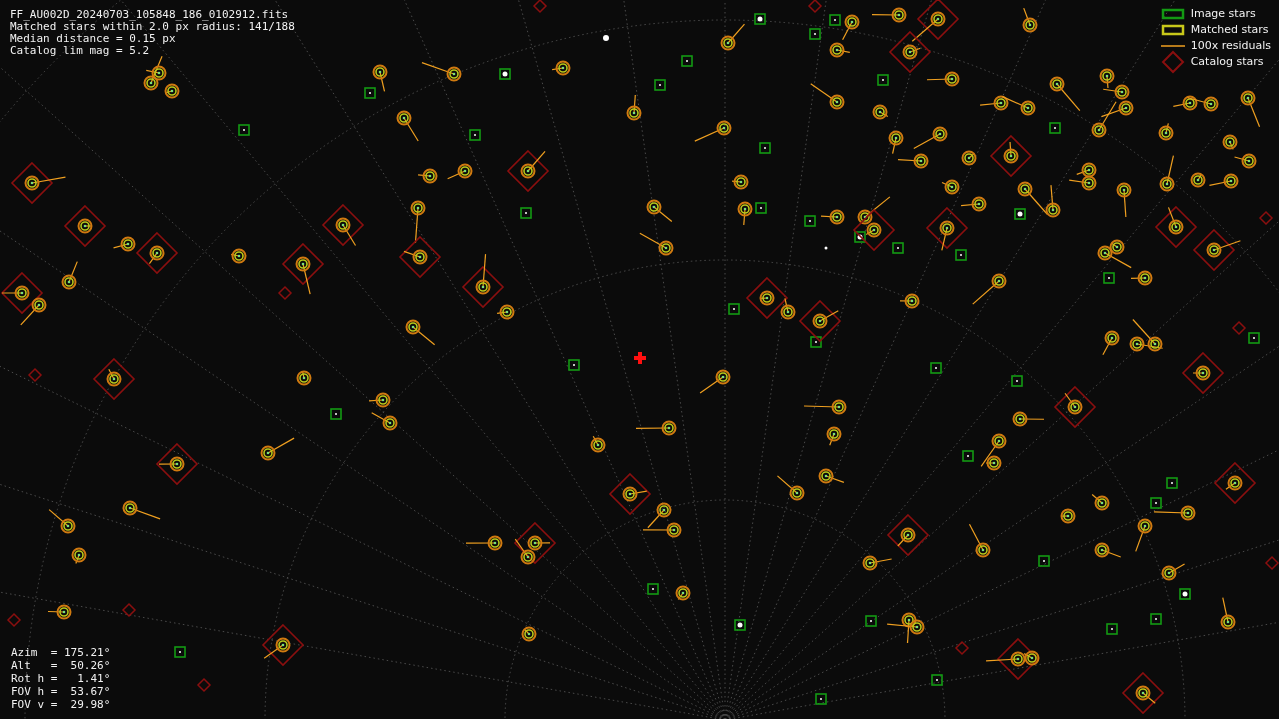 The image size is (1279, 719). What do you see at coordinates (61, 705) in the screenshot?
I see `pointing-text: FOV v = 29.98°` at bounding box center [61, 705].